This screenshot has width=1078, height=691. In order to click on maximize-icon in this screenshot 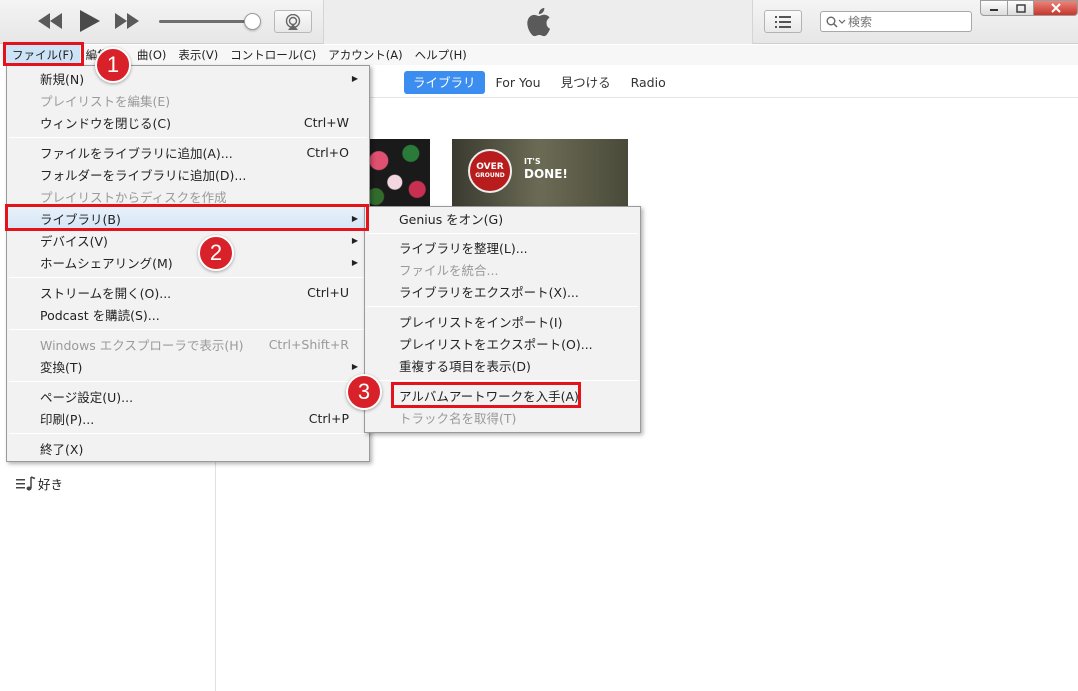, I will do `click(1020, 8)`.